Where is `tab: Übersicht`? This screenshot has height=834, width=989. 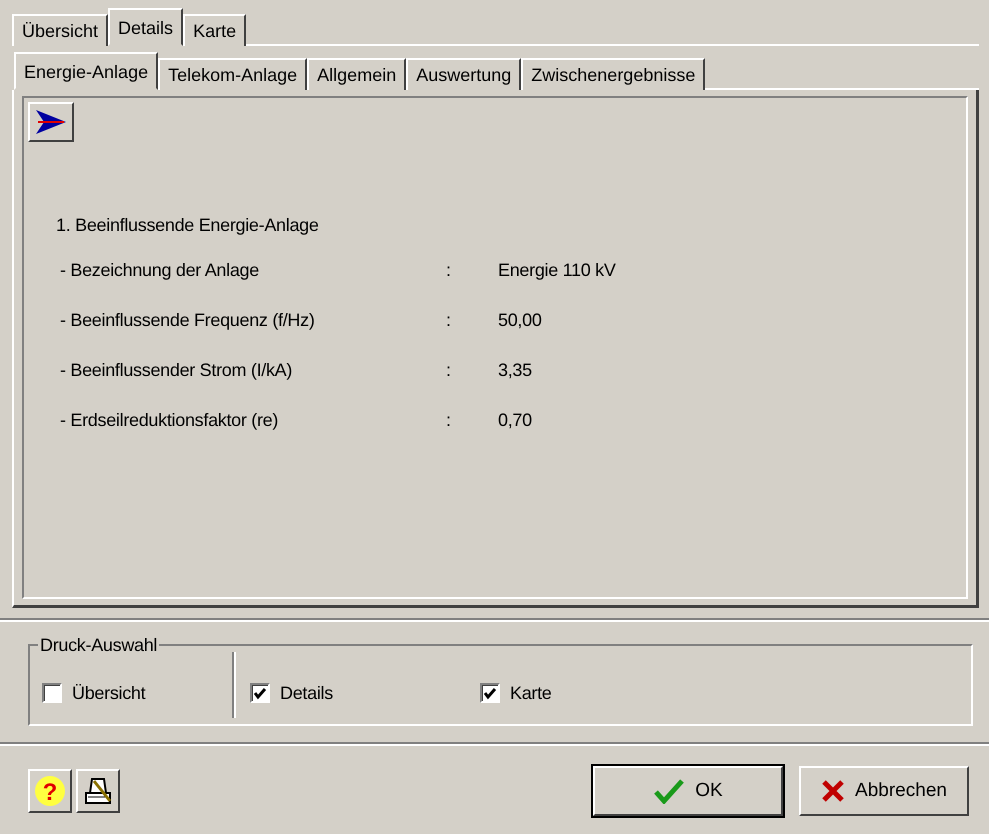
tab: Übersicht is located at coordinates (60, 30).